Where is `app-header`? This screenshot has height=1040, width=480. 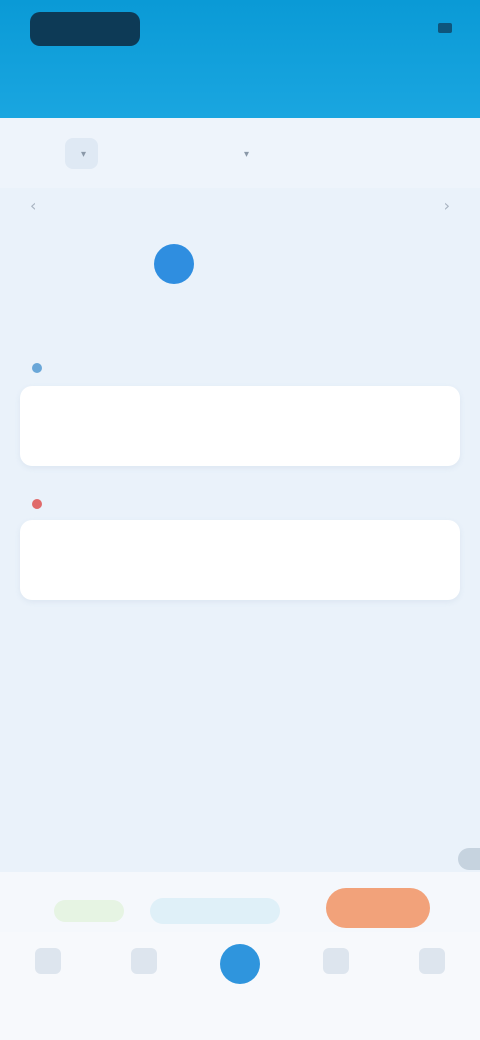 app-header is located at coordinates (240, 59).